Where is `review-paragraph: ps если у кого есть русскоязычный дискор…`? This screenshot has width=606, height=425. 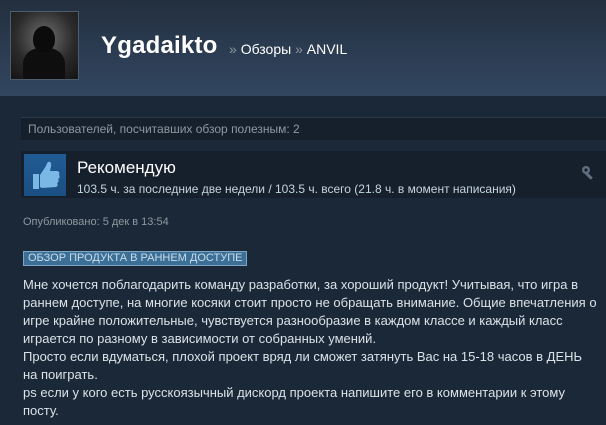
review-paragraph: ps если у кого есть русскоязычный дискор… is located at coordinates (294, 401).